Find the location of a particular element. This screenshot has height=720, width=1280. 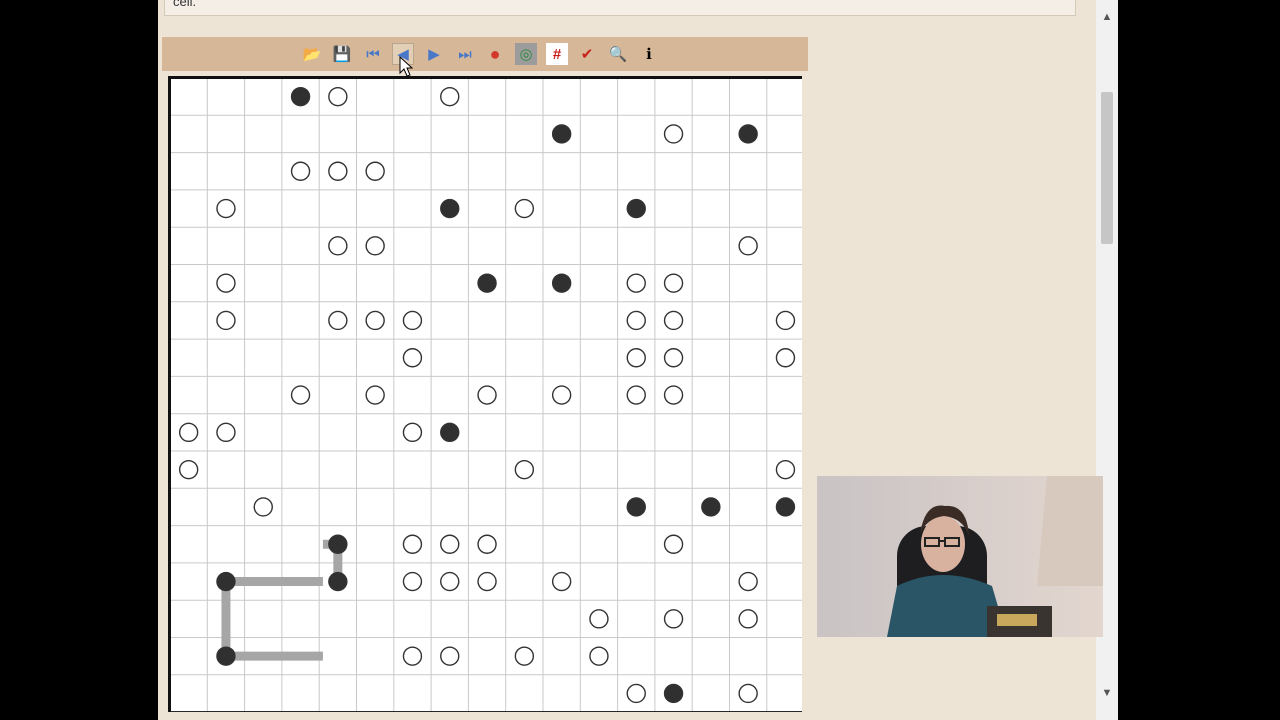

presenter-image is located at coordinates (960, 556).